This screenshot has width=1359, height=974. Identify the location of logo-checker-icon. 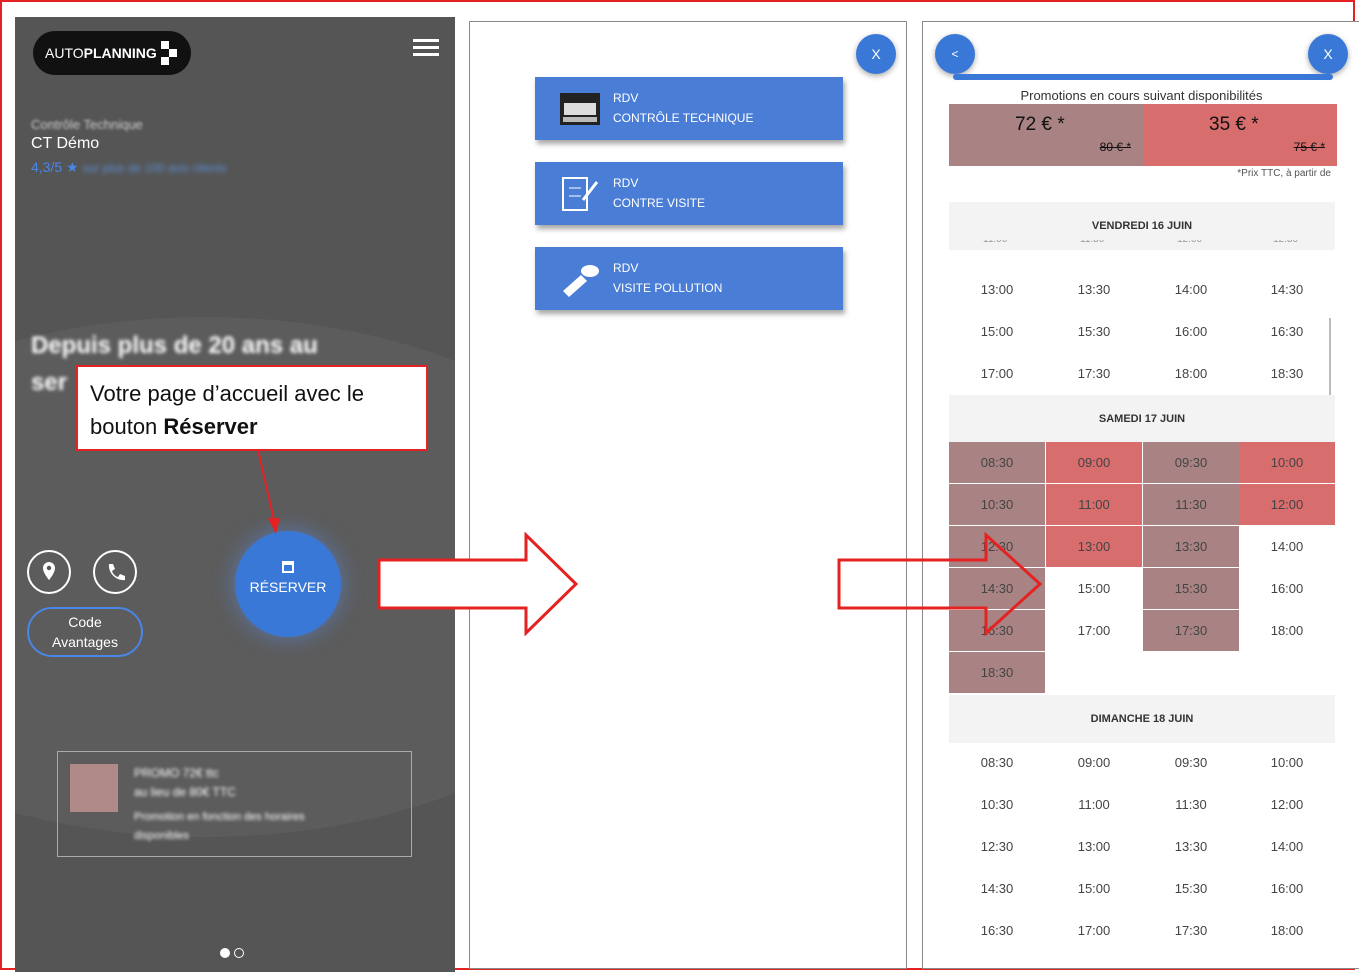
(171, 53).